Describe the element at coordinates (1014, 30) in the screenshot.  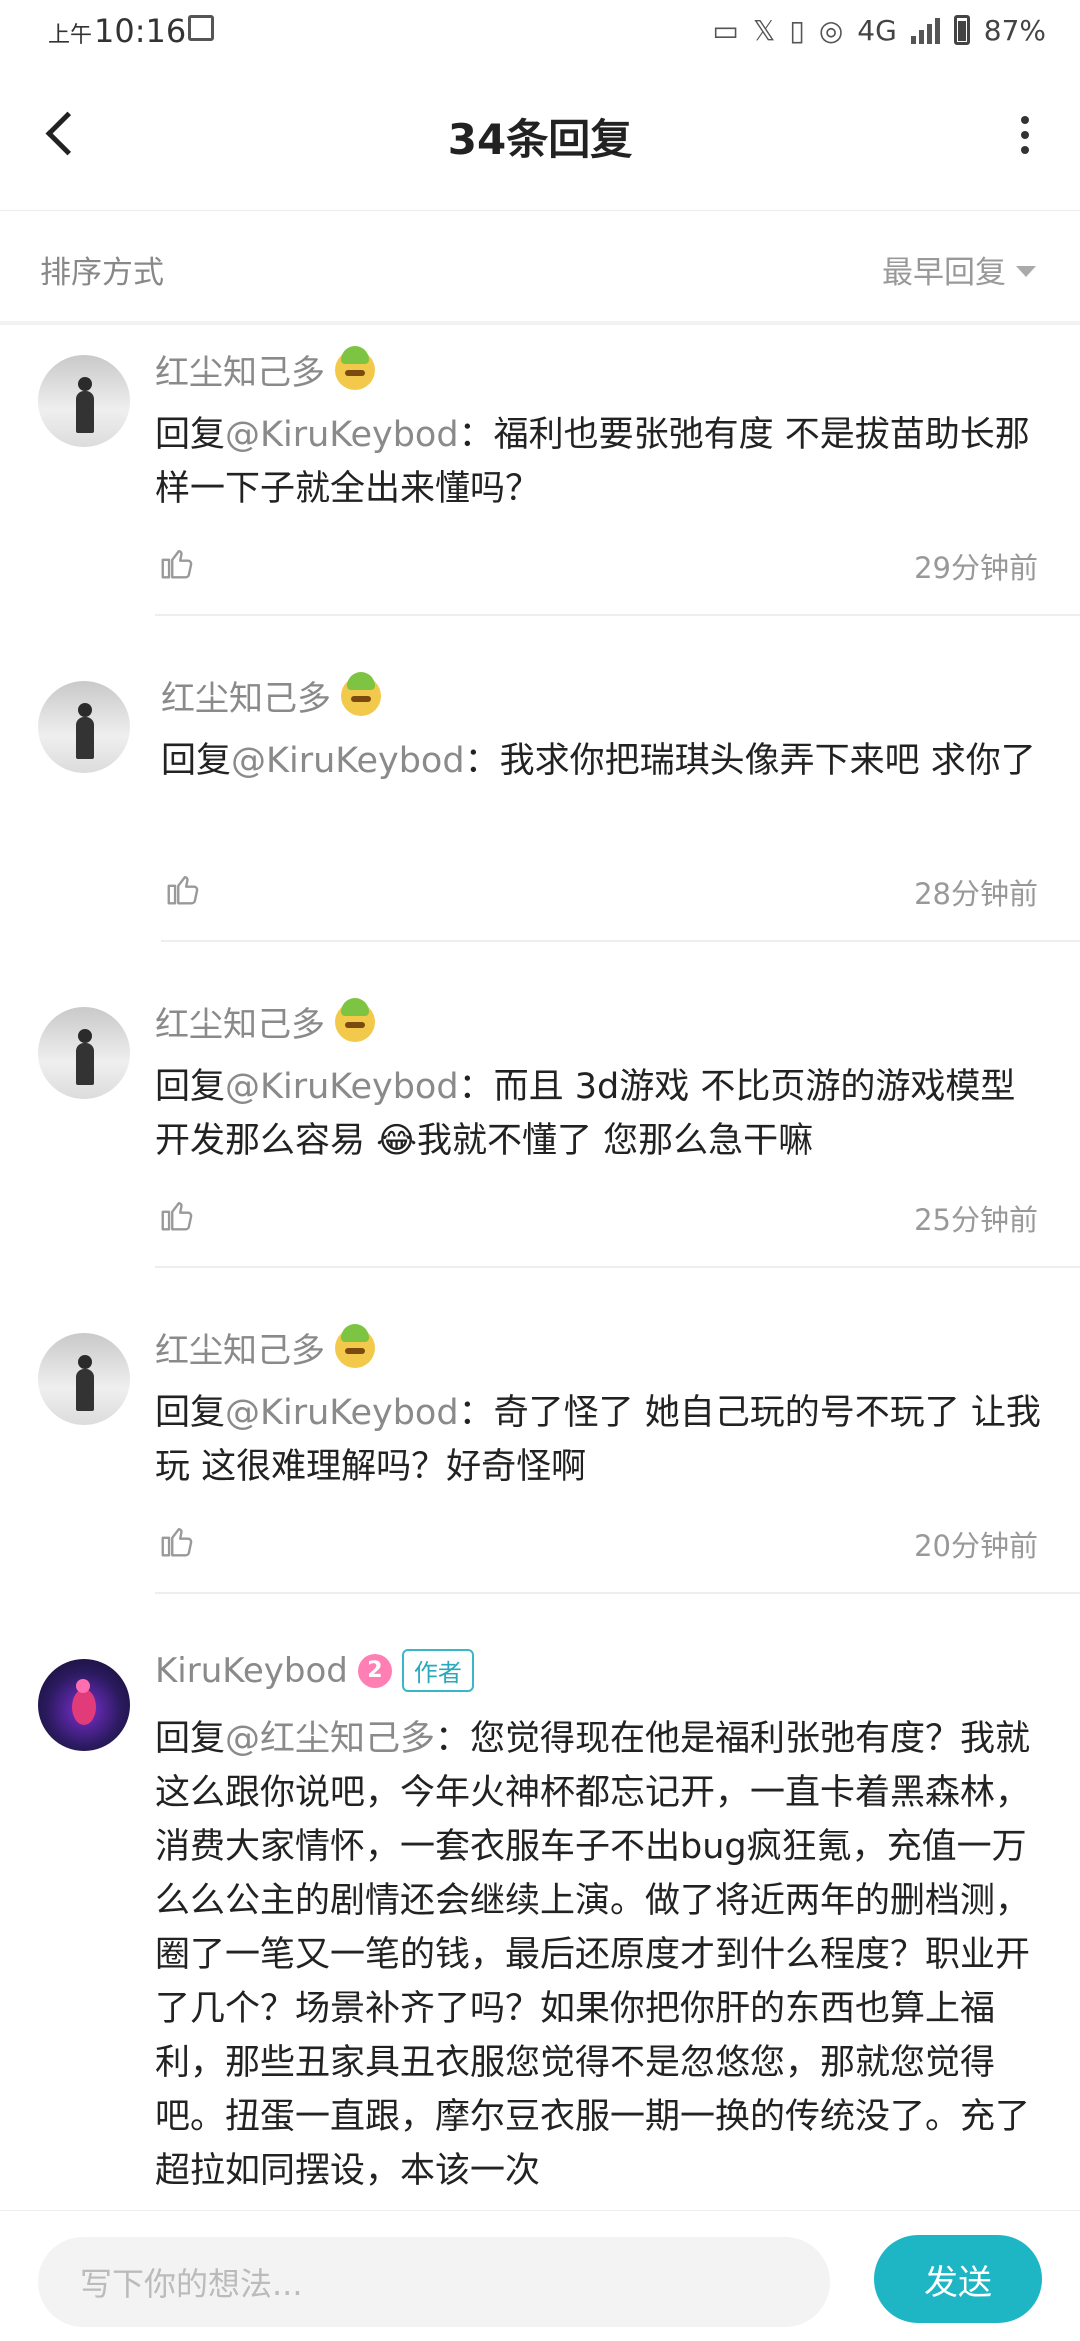
I see `battery-level: 87%` at that location.